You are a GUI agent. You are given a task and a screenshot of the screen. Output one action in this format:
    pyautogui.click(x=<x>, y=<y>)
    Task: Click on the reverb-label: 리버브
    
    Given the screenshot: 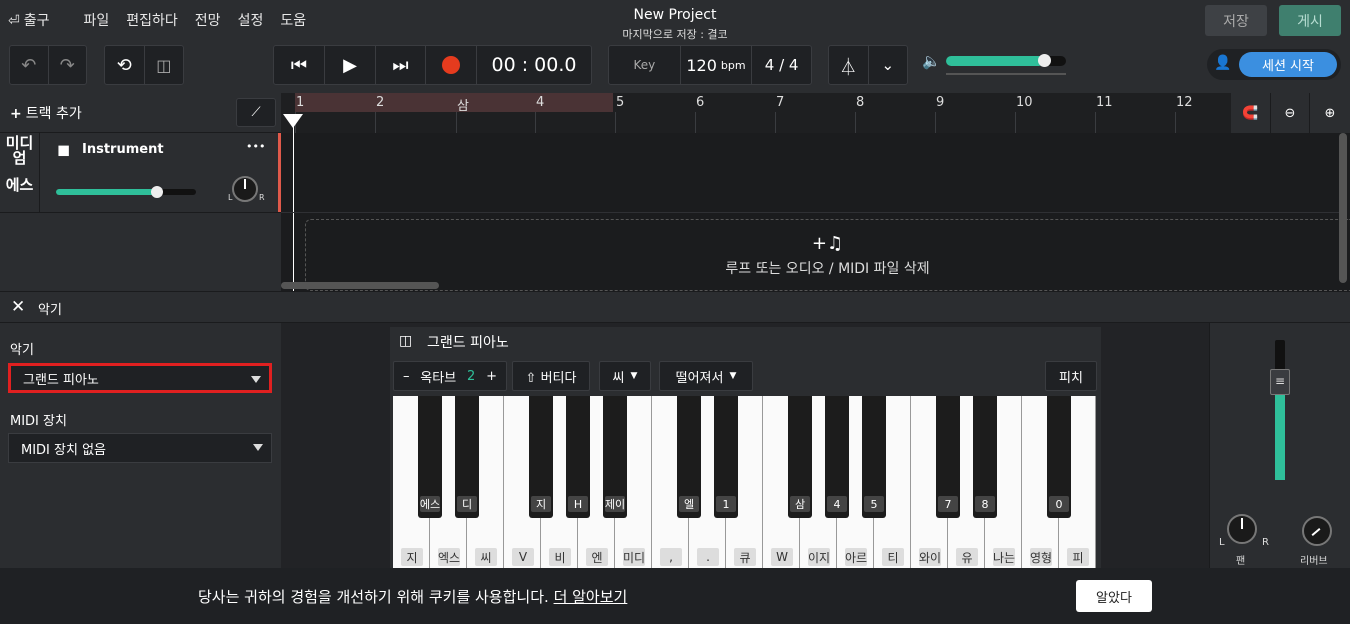 What is the action you would take?
    pyautogui.click(x=1314, y=561)
    